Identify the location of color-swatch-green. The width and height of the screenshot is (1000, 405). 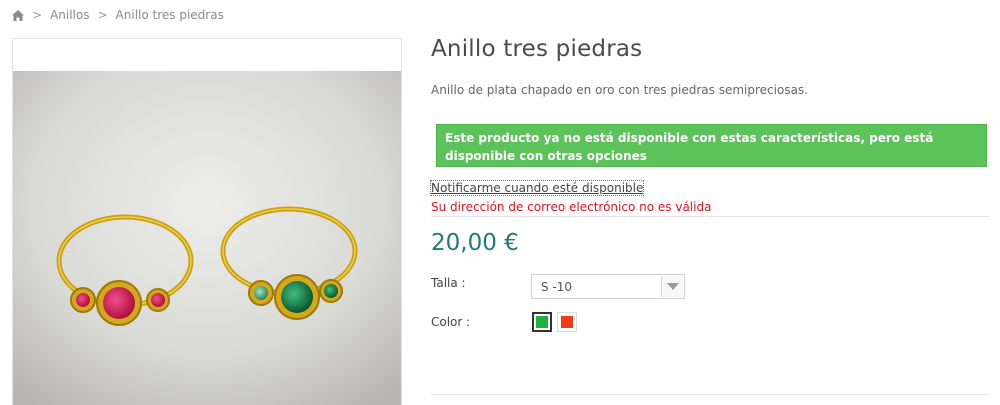
(542, 322).